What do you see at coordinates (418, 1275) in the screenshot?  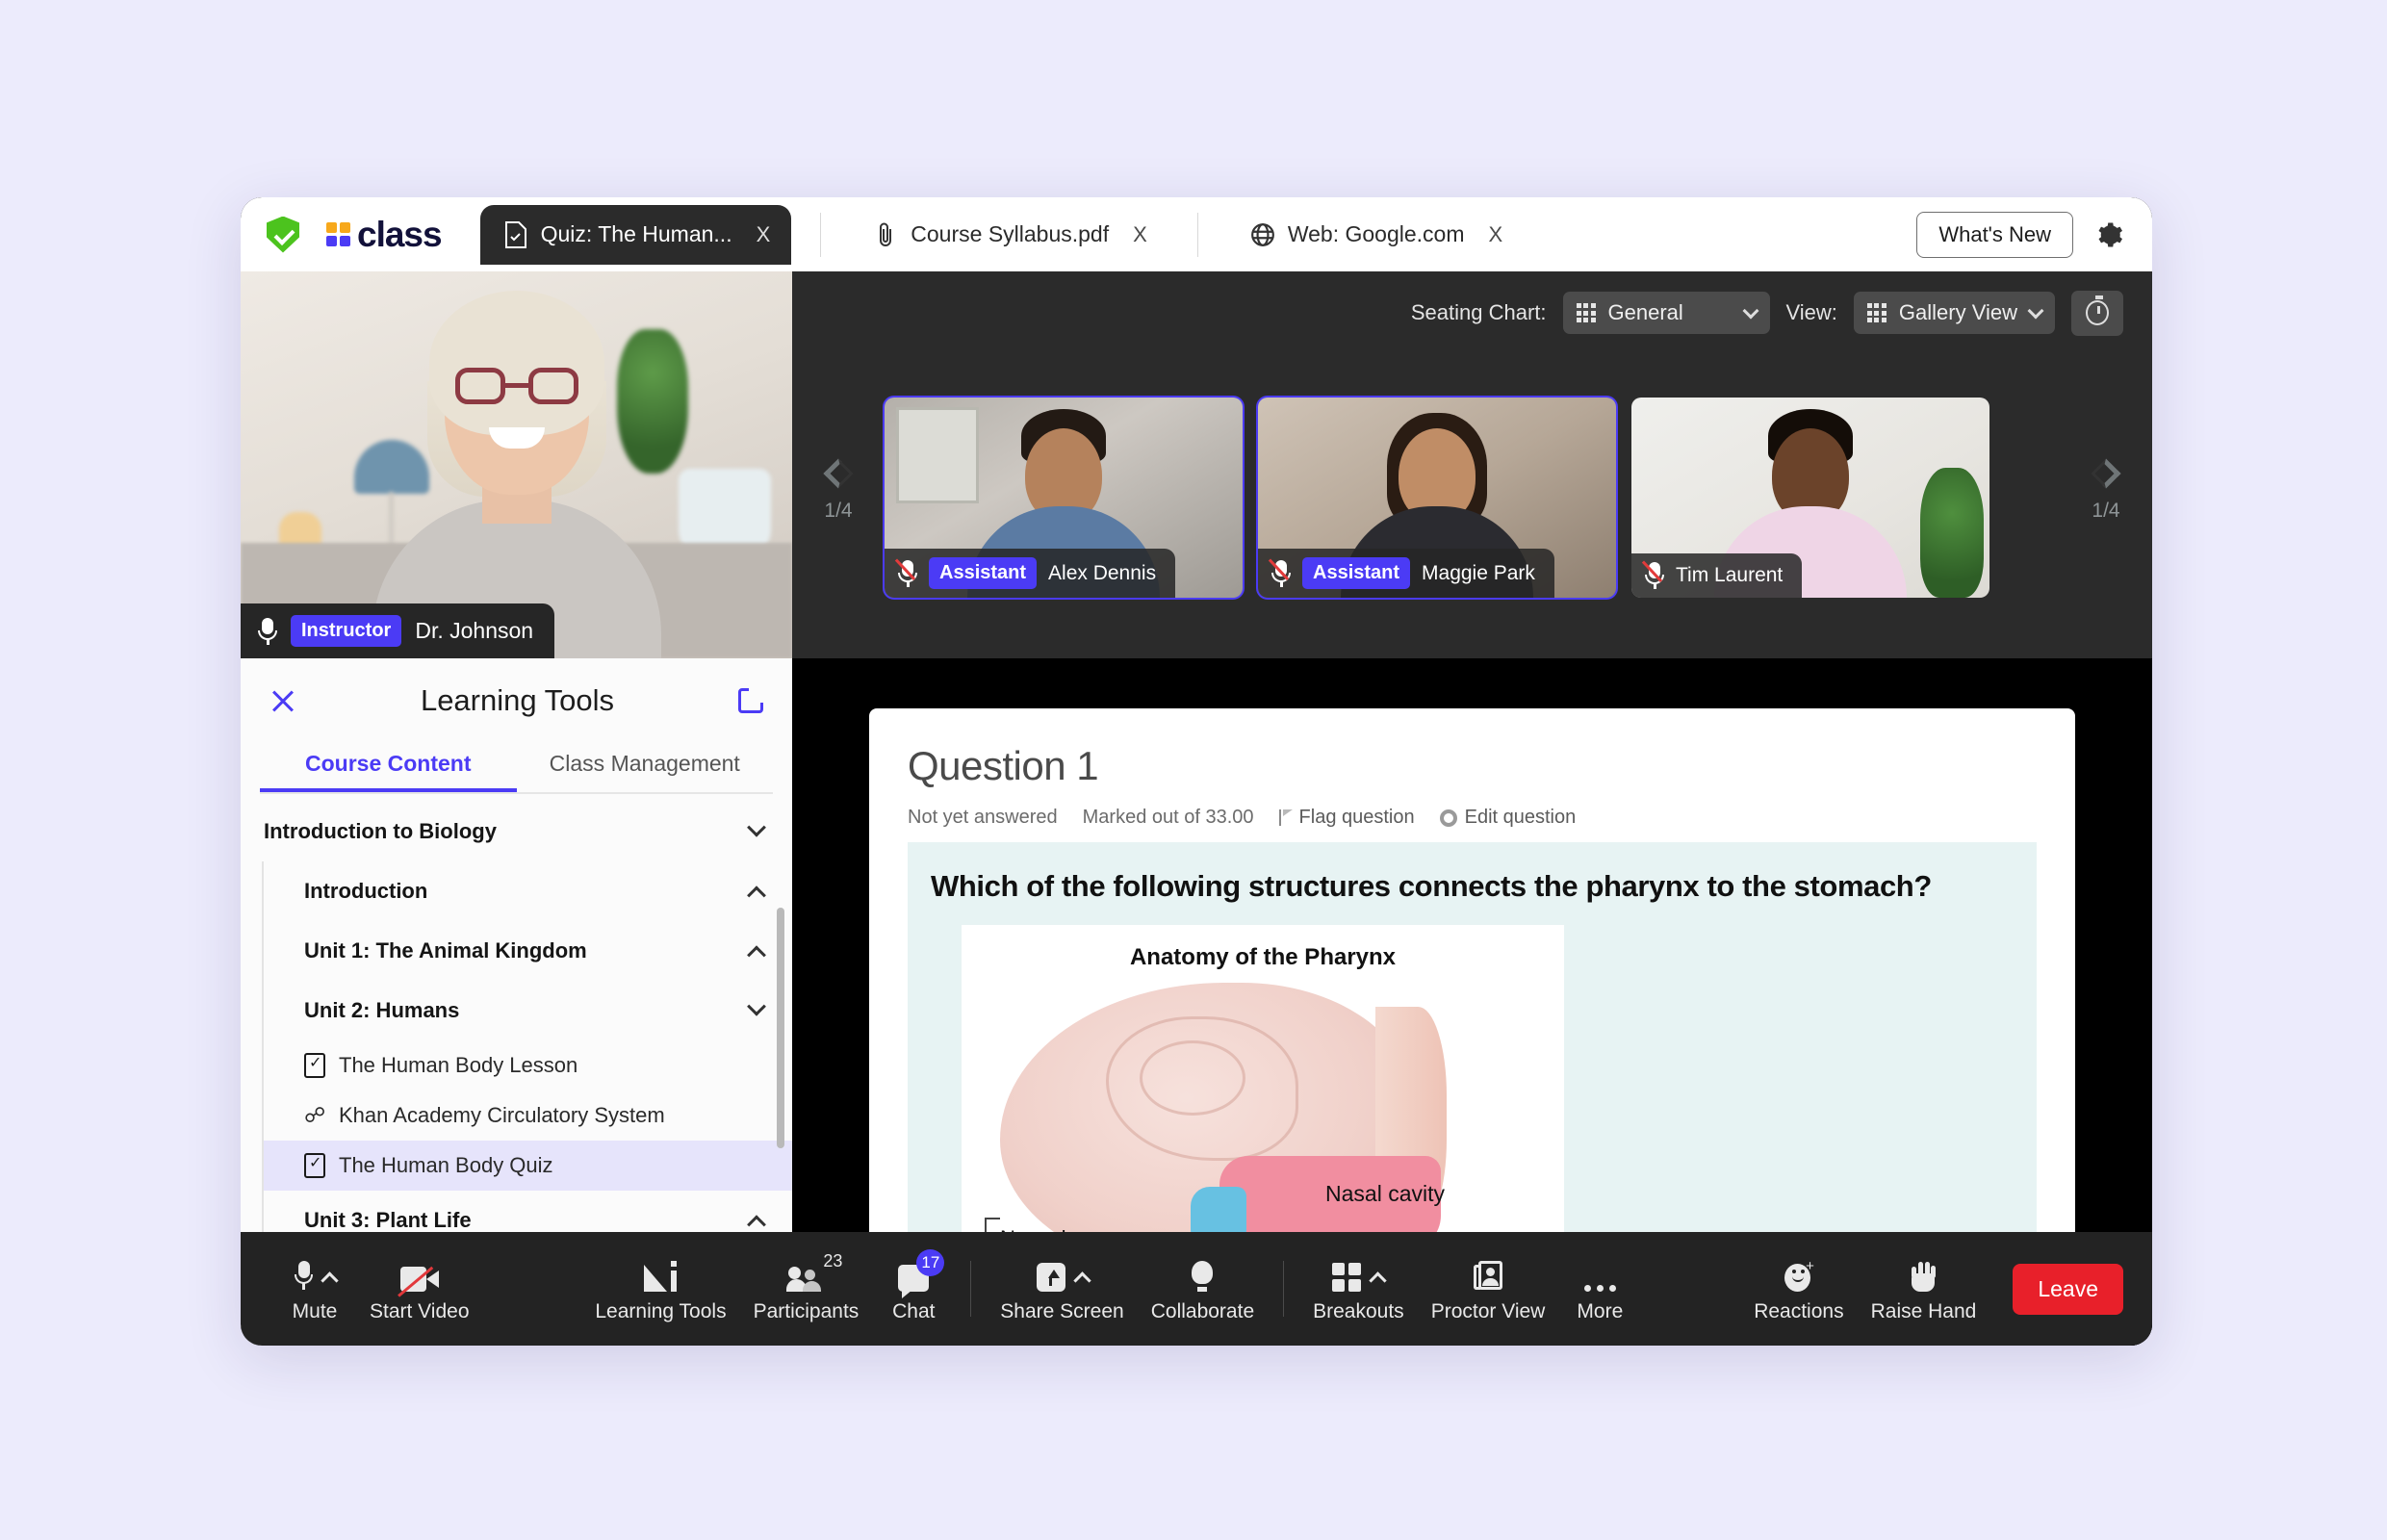 I see `camera-off-icon` at bounding box center [418, 1275].